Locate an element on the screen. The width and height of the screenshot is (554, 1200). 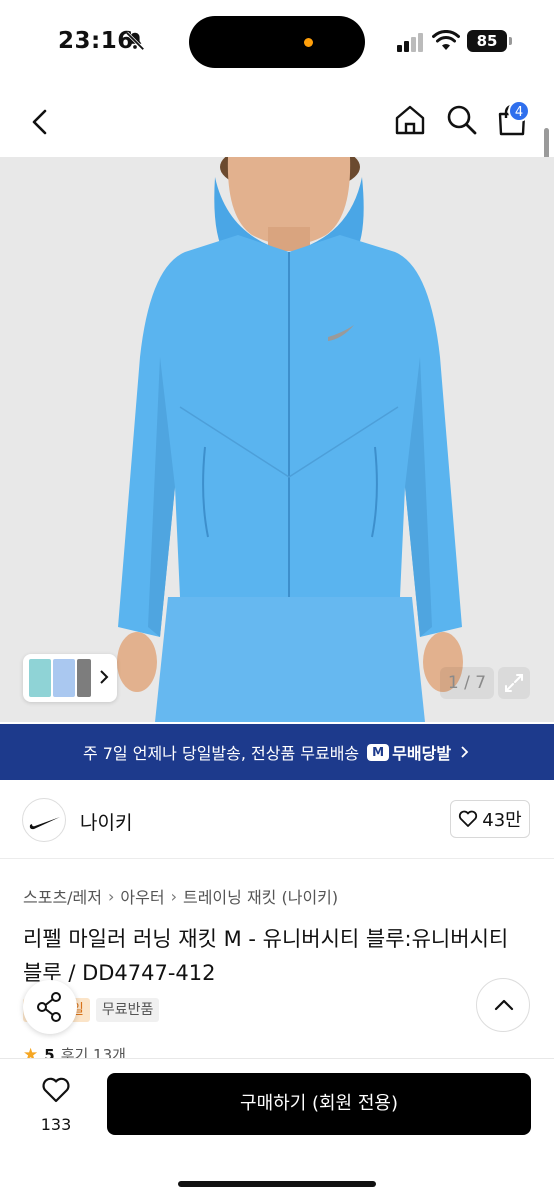
brand-row: 나이키 43만 is located at coordinates (277, 820).